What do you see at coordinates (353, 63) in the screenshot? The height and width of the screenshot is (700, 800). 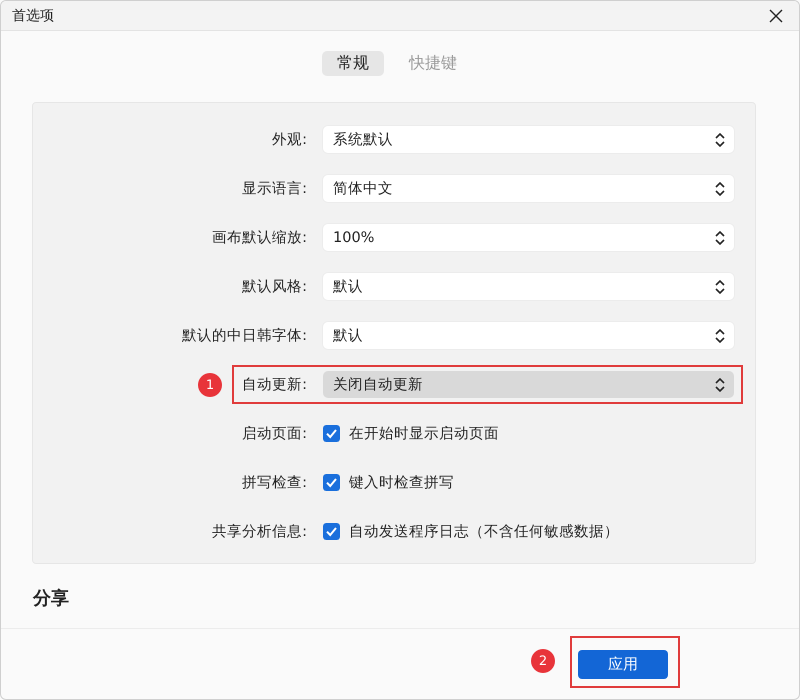 I see `tab: 常规` at bounding box center [353, 63].